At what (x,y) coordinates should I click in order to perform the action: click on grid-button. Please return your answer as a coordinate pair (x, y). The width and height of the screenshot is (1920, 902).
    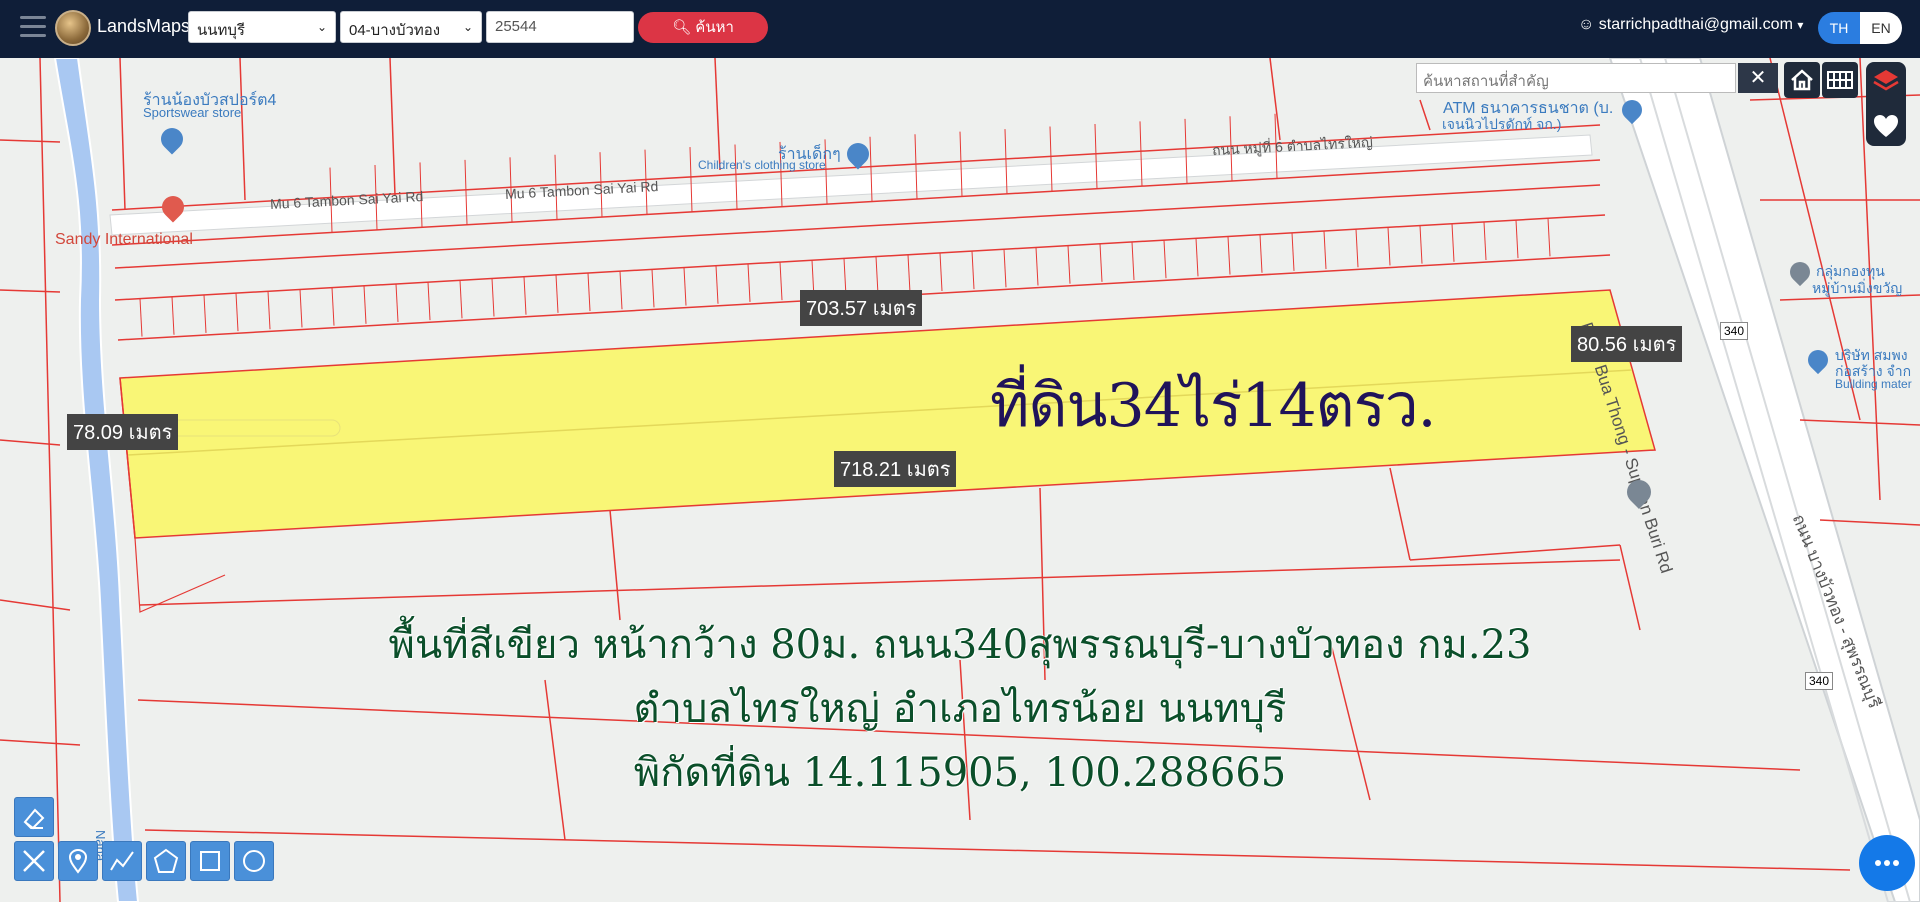
    Looking at the image, I should click on (1840, 80).